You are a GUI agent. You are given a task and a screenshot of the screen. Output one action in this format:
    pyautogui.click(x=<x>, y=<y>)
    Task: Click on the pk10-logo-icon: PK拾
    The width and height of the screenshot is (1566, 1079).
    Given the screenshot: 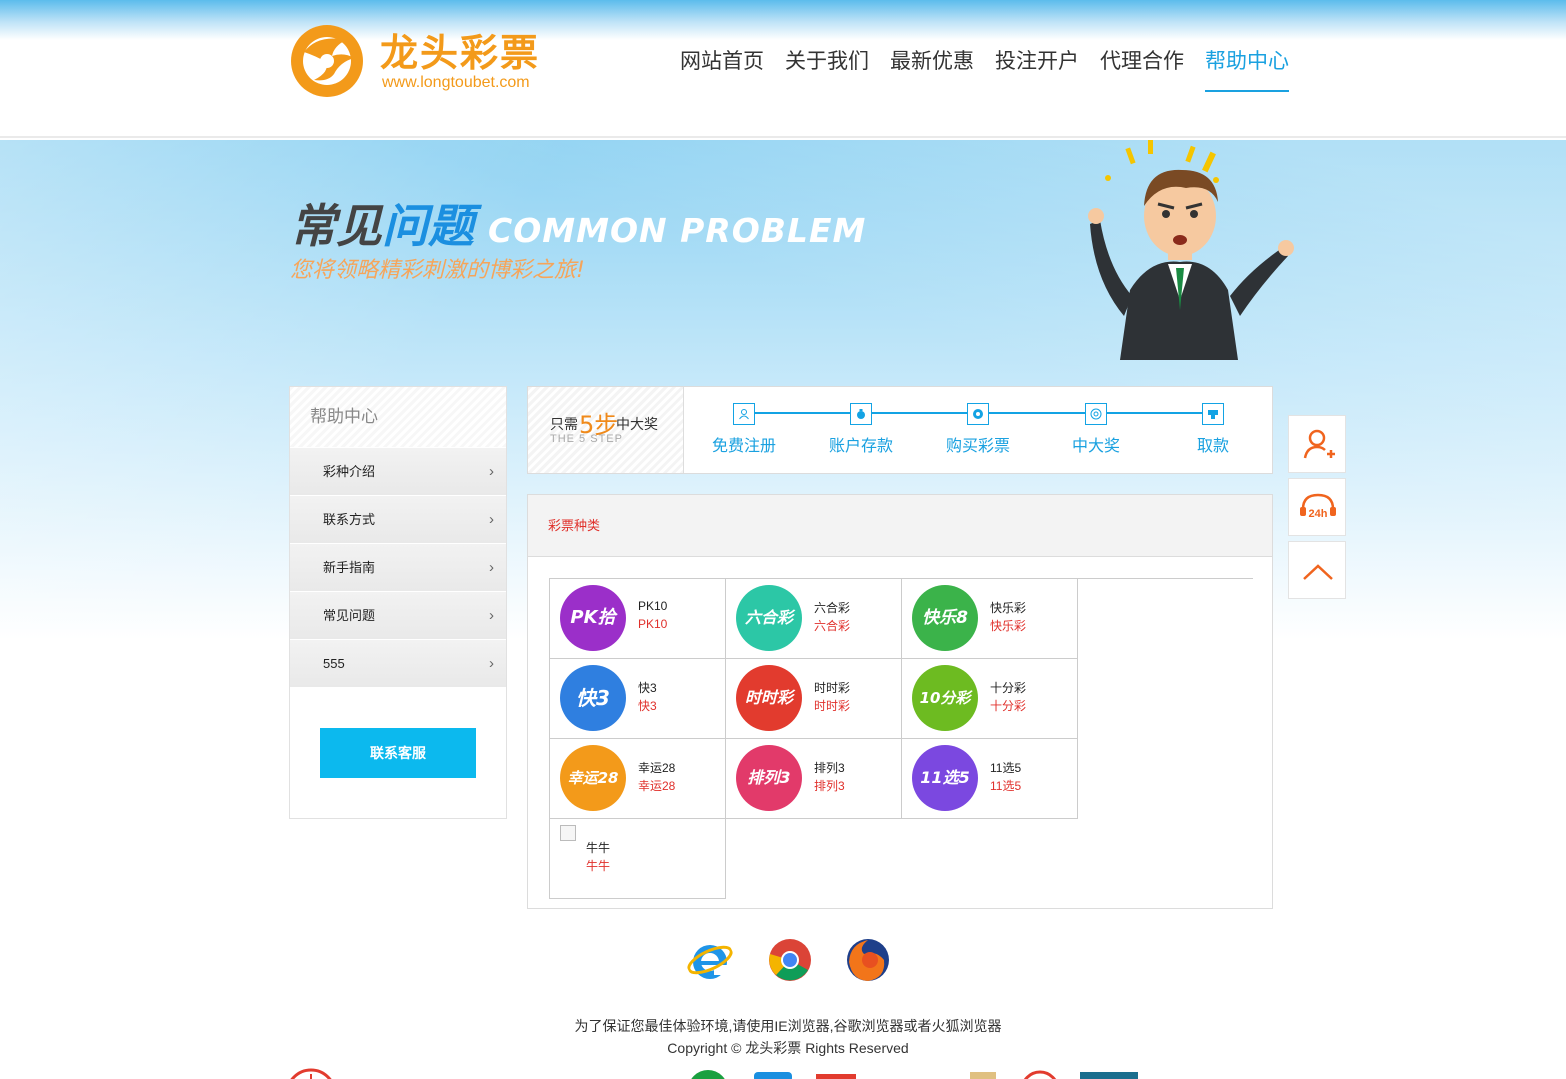 What is the action you would take?
    pyautogui.click(x=593, y=618)
    